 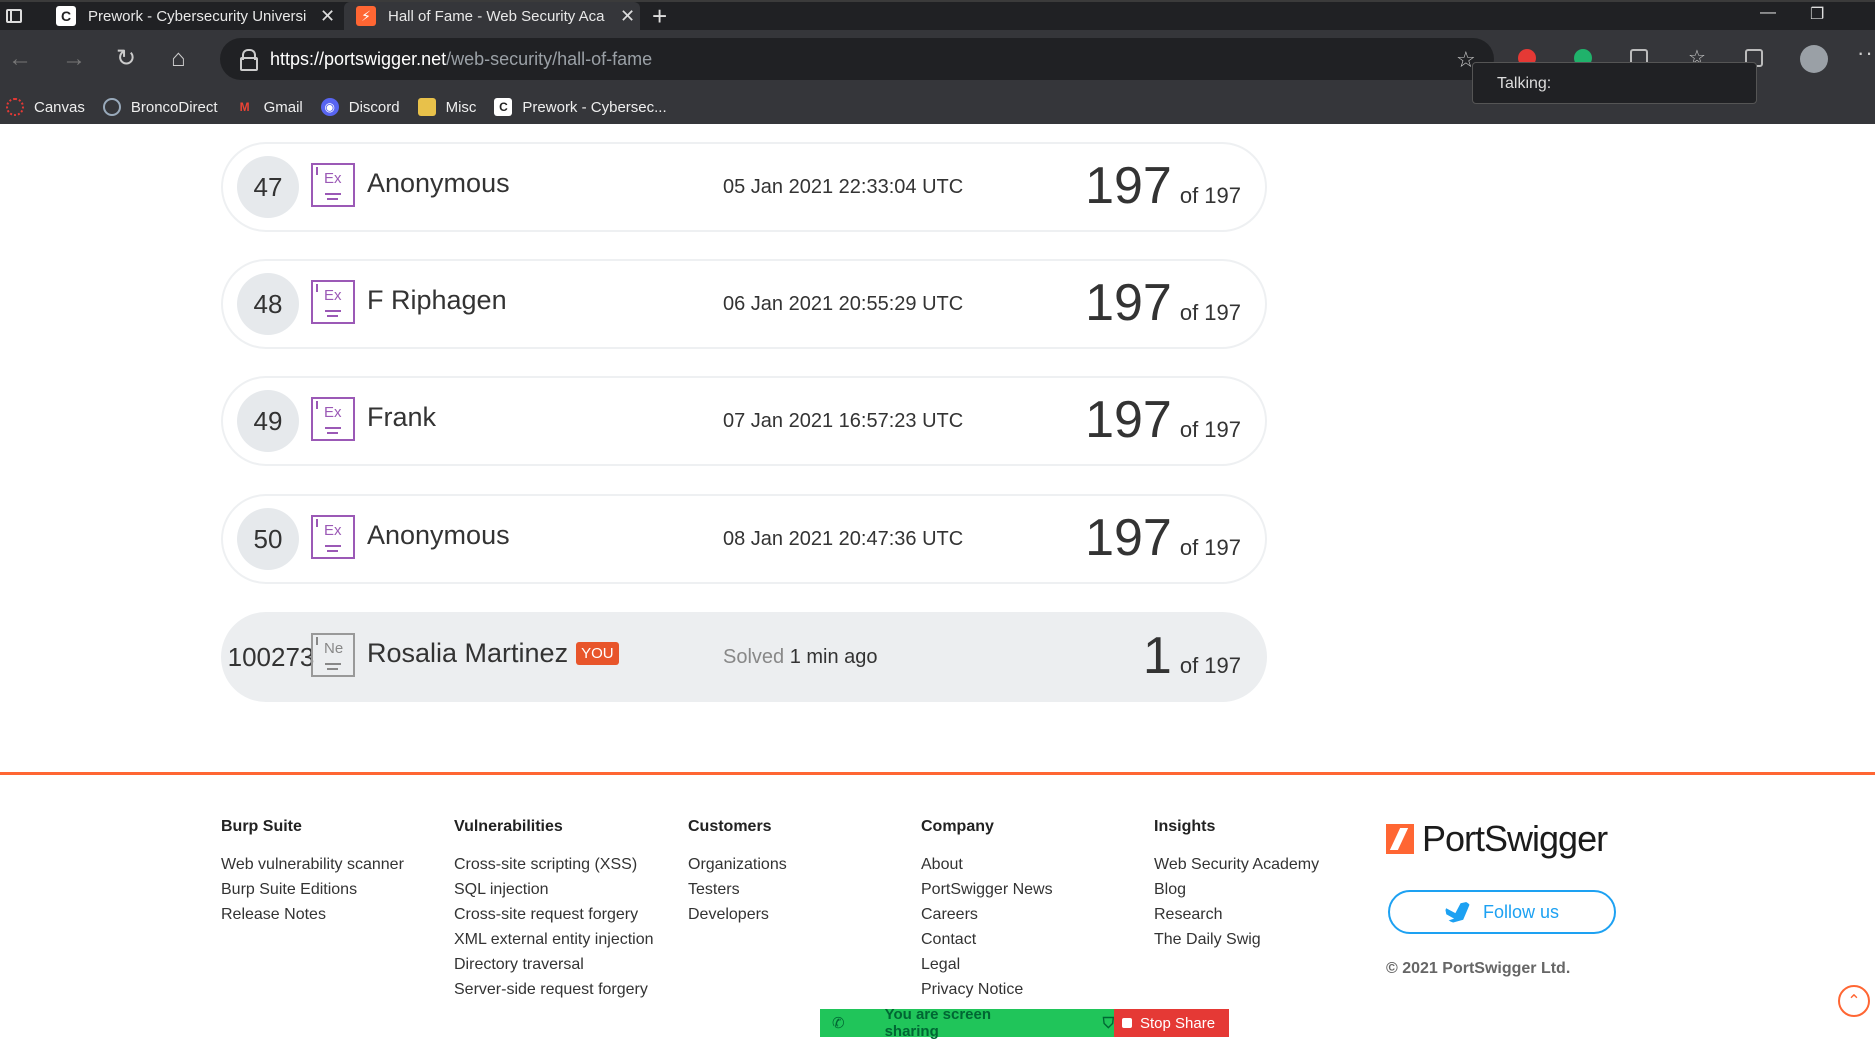 I want to click on footer-link: Web vulnerability scanner, so click(x=312, y=865).